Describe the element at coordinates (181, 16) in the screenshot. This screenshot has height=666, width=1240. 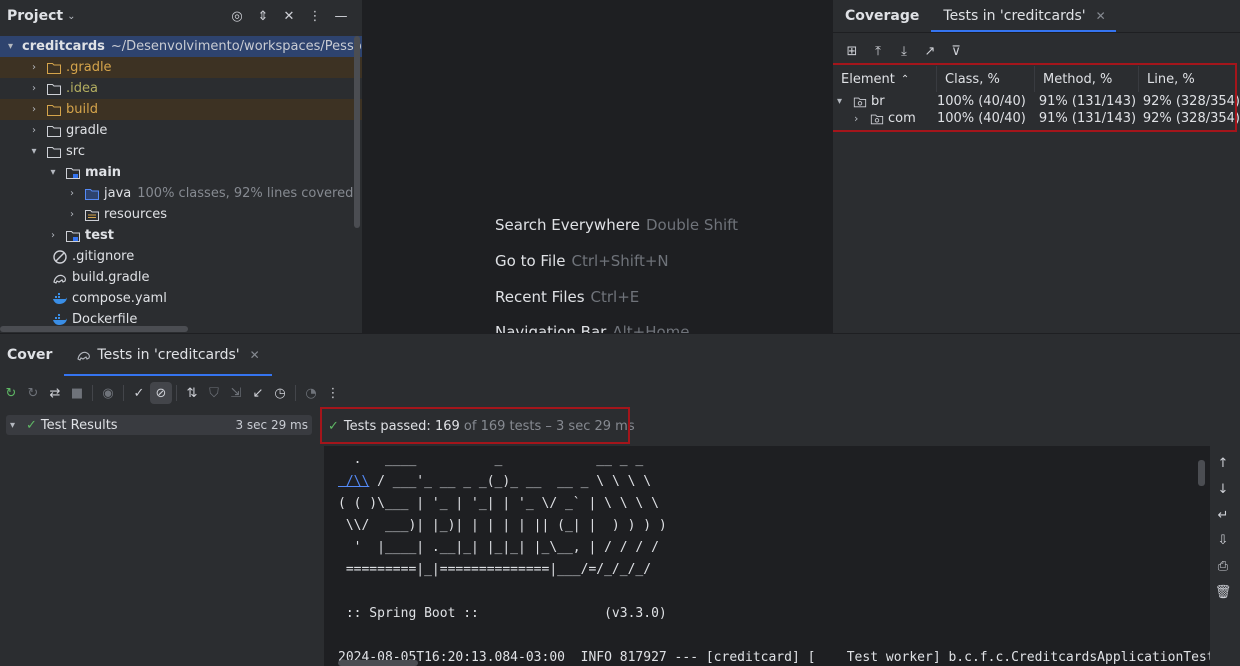
I see `project-panel-header: Project ⌄ ◎ ⇕ ✕ ⋮ —` at that location.